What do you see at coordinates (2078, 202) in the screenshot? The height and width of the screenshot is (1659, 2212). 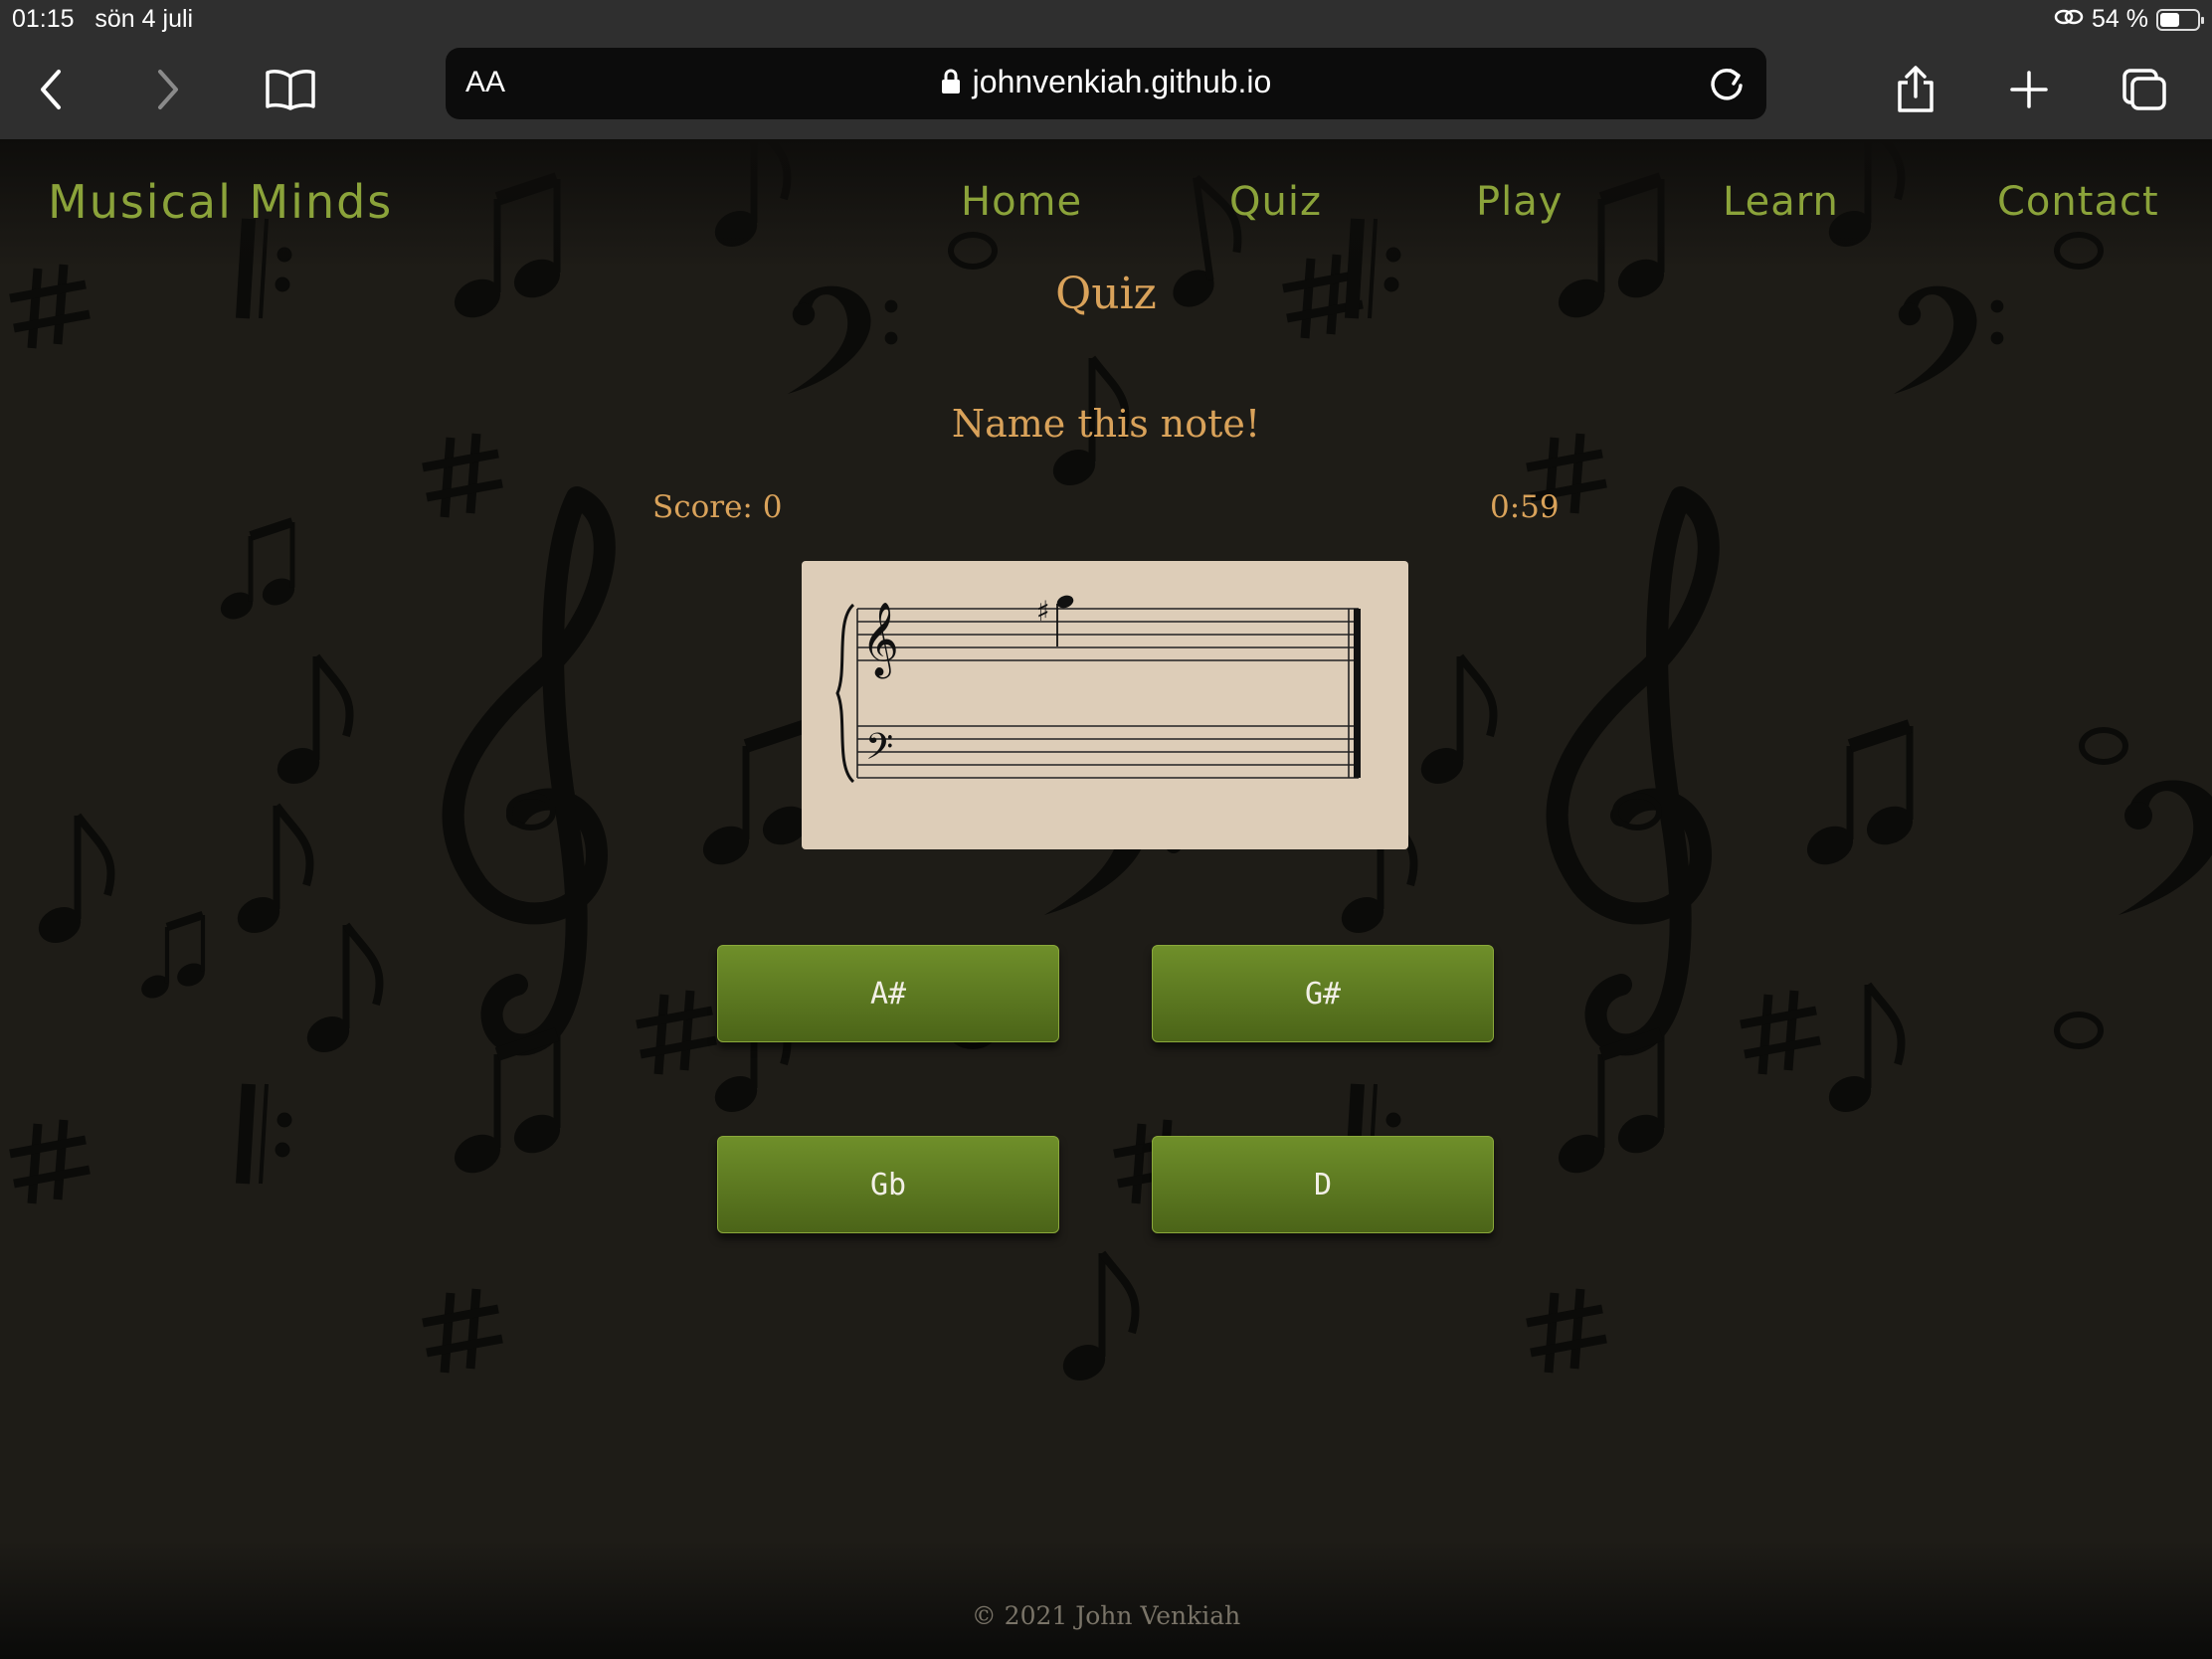 I see `nav-contact: Contact` at bounding box center [2078, 202].